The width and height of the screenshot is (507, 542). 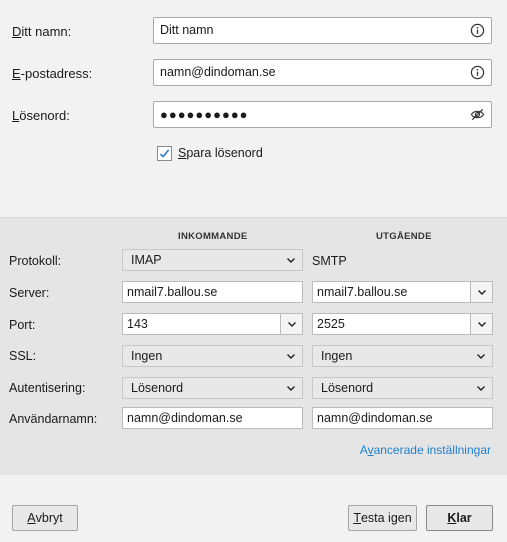 I want to click on incoming-server-input: nmail7.ballou.se, so click(x=212, y=292).